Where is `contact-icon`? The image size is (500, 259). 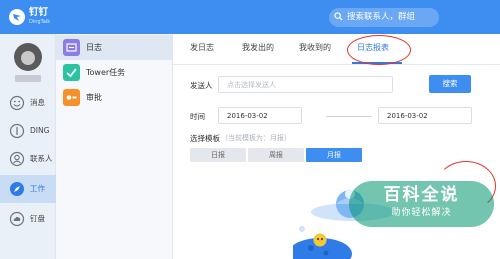
contact-icon is located at coordinates (17, 159).